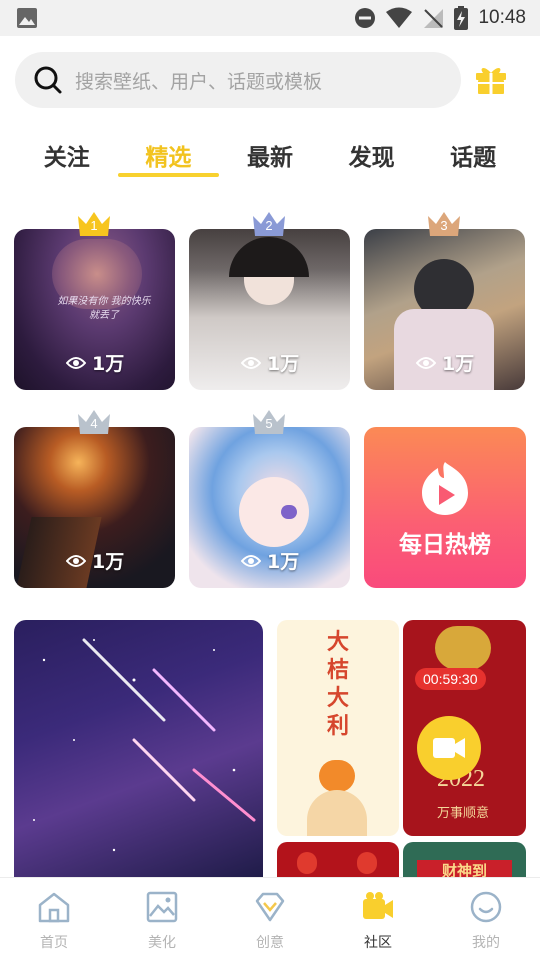 The image size is (540, 960). I want to click on feed-card-meteor, so click(138, 750).